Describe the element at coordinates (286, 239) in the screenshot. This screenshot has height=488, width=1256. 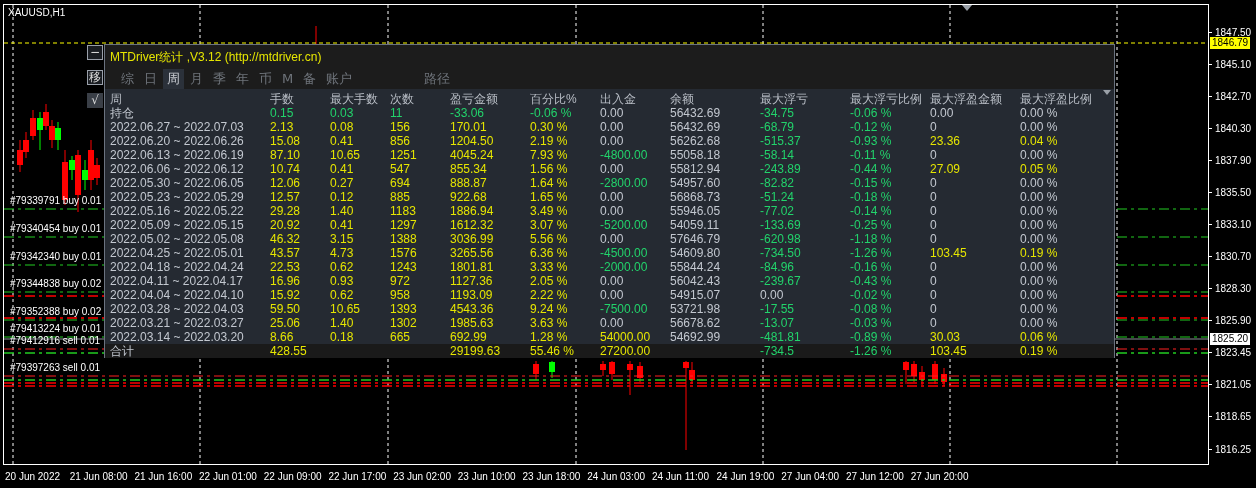
I see `table-cell-text: 46.32` at that location.